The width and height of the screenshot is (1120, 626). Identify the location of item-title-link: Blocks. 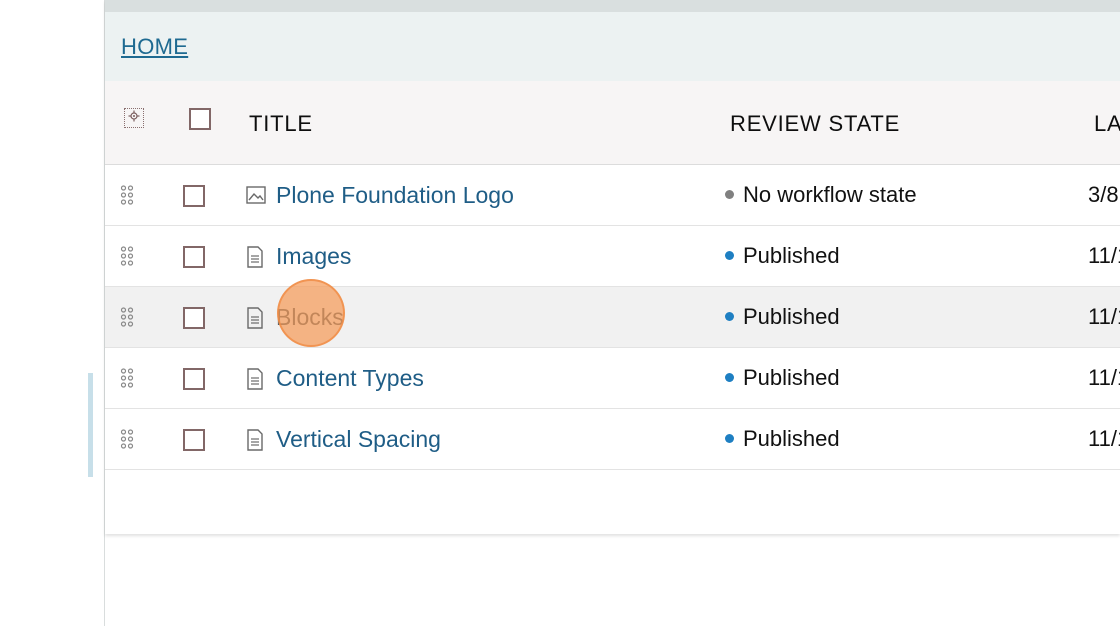
(310, 317).